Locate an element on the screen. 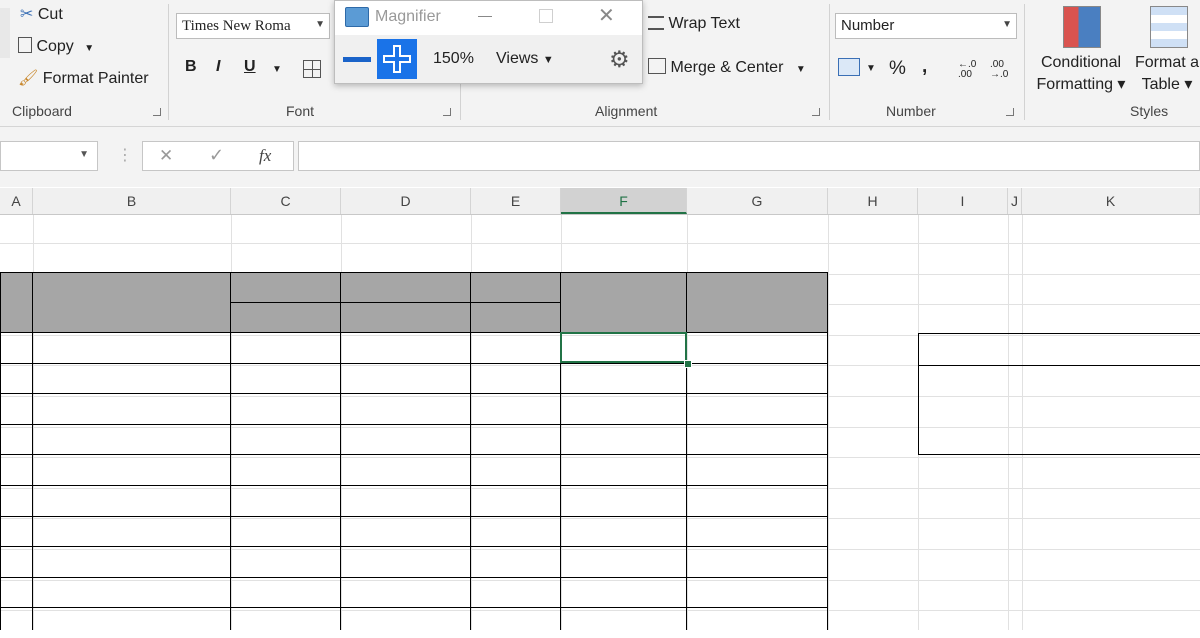 The width and height of the screenshot is (1200, 638). borders-icon is located at coordinates (312, 69).